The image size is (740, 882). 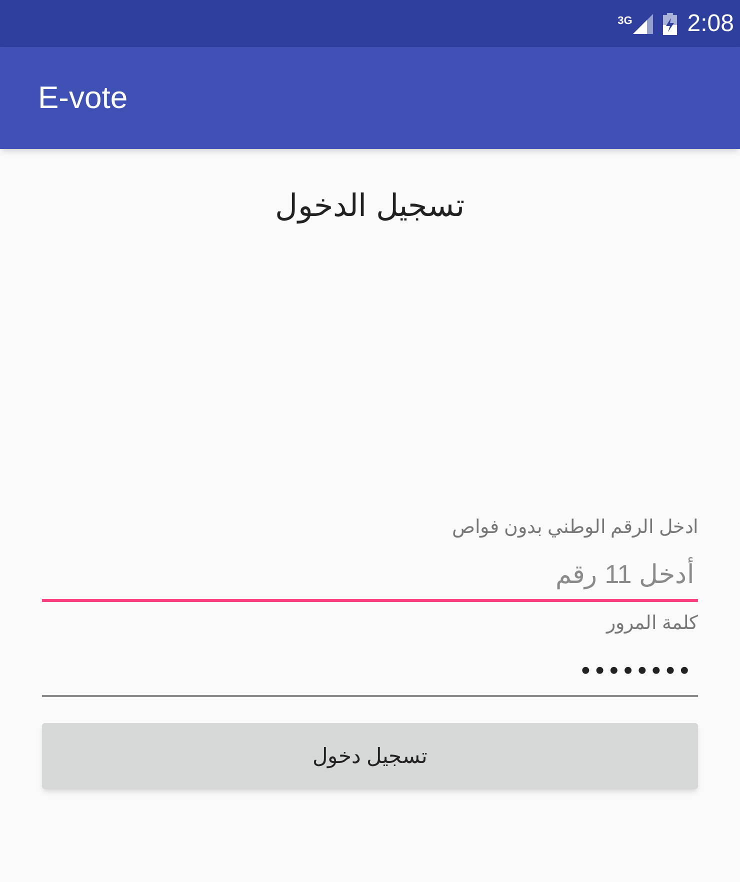 What do you see at coordinates (83, 97) in the screenshot?
I see `app-title: E-vote` at bounding box center [83, 97].